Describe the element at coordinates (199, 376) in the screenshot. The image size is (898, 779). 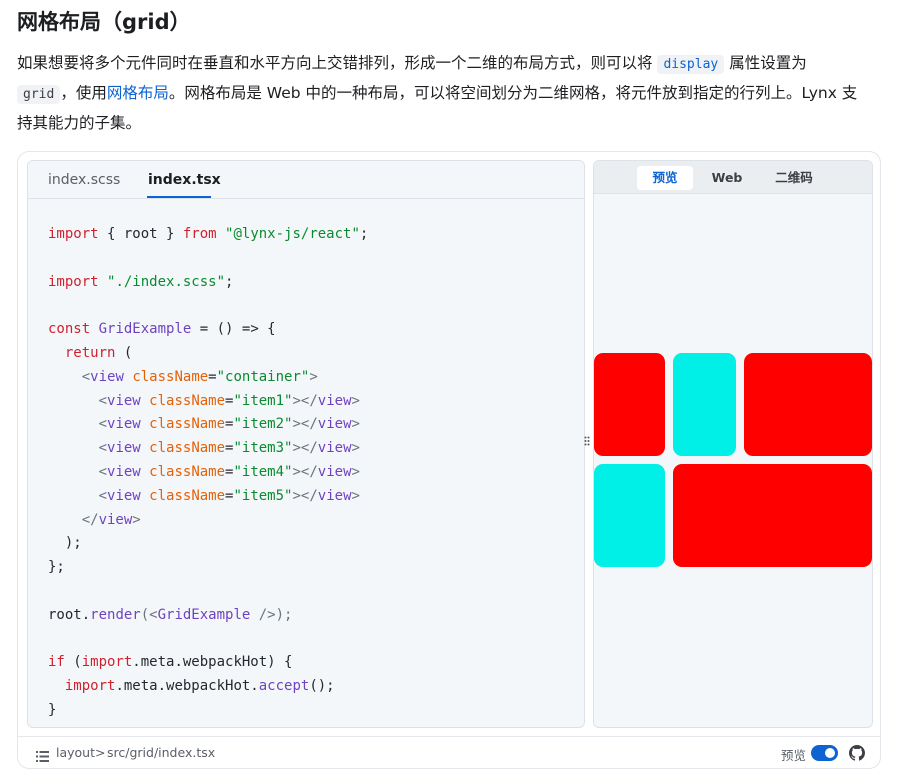
I see `code-line: <view className="container">` at that location.